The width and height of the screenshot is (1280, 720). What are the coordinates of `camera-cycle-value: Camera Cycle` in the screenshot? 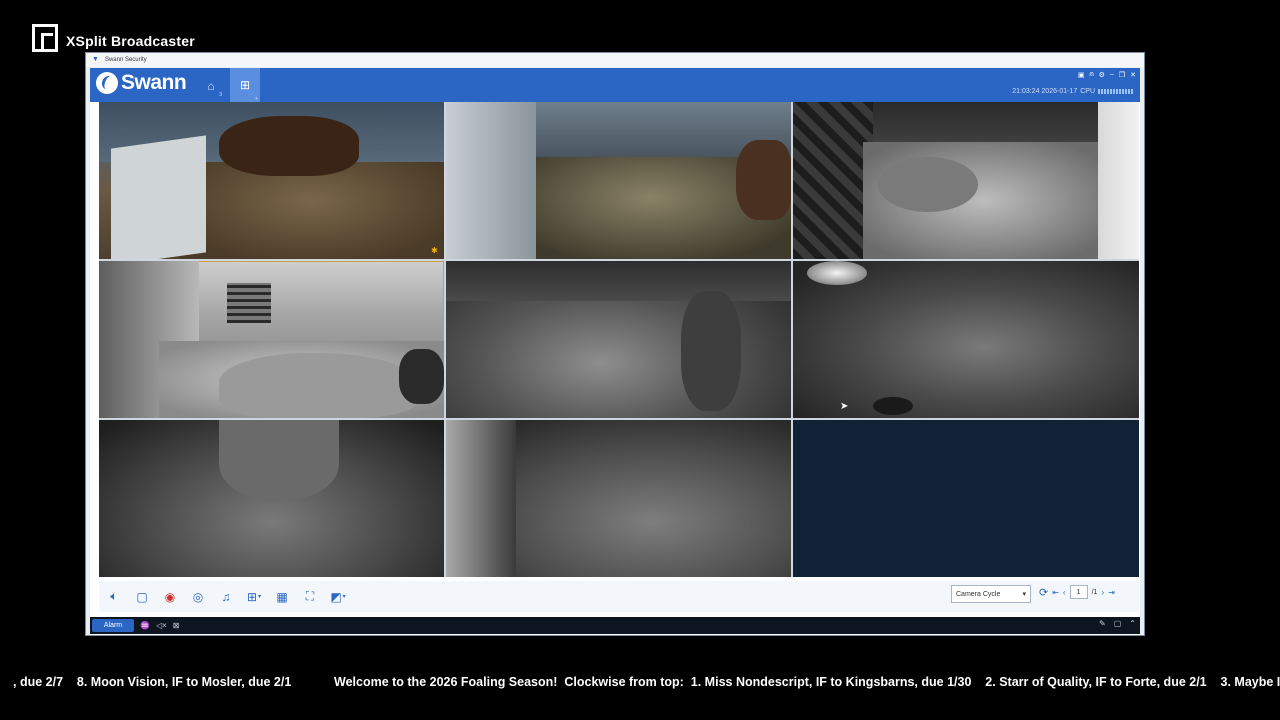 It's located at (978, 594).